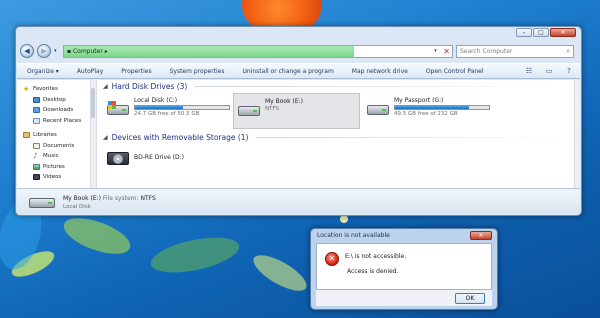  Describe the element at coordinates (341, 86) in the screenshot. I see `group-header-hard-disk-drives: ◢ Hard Disk Drives (3)` at that location.